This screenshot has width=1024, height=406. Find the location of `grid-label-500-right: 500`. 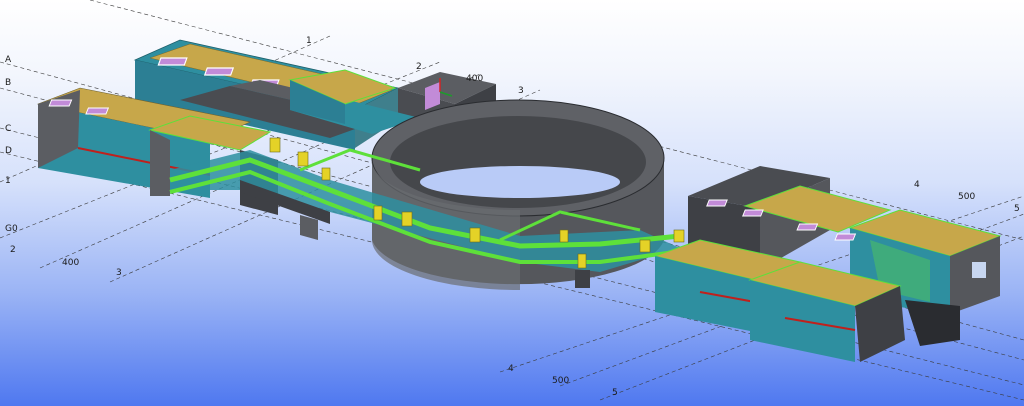

grid-label-500-right: 500 is located at coordinates (967, 197).